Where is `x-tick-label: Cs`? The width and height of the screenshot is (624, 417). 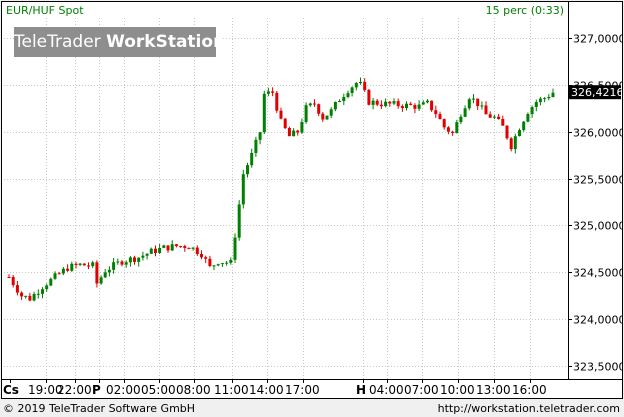 x-tick-label: Cs is located at coordinates (11, 390).